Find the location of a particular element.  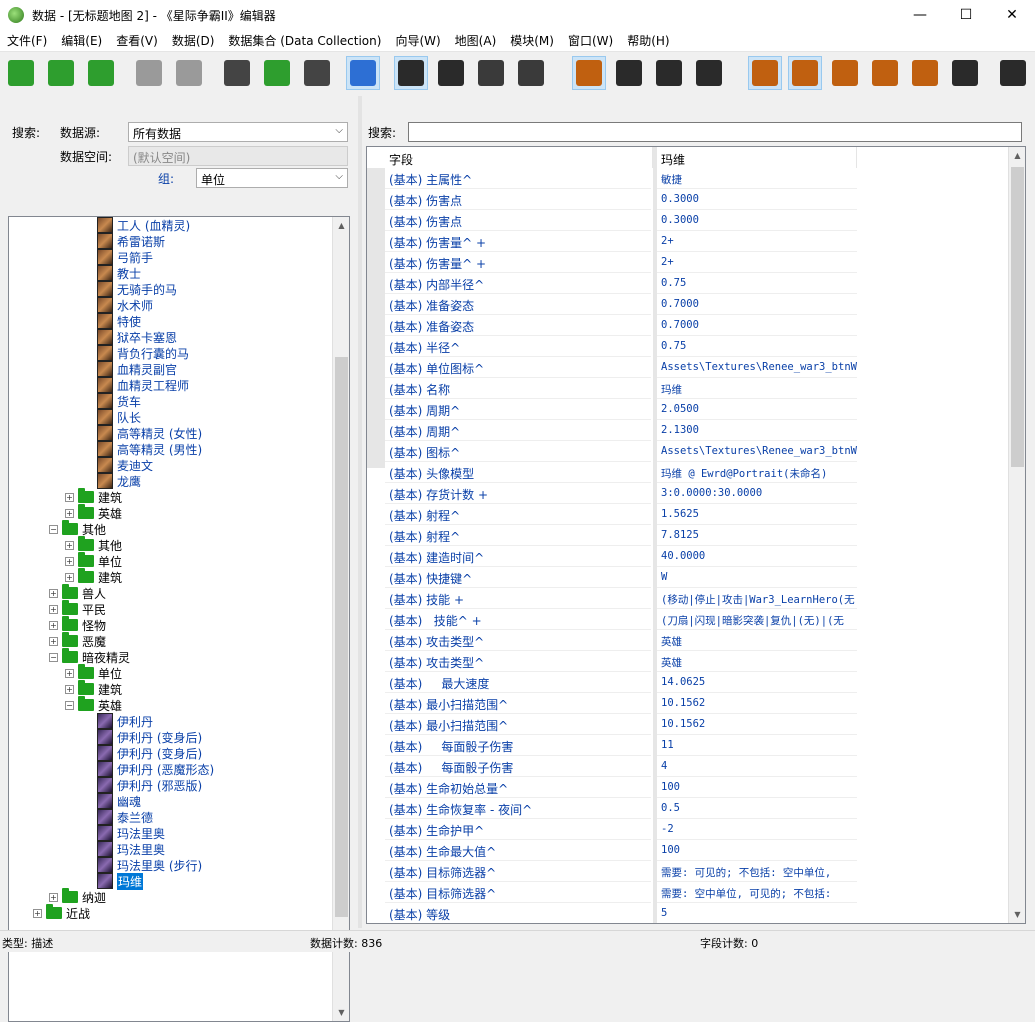

tree-item: 背负行囊的马 is located at coordinates (143, 353).